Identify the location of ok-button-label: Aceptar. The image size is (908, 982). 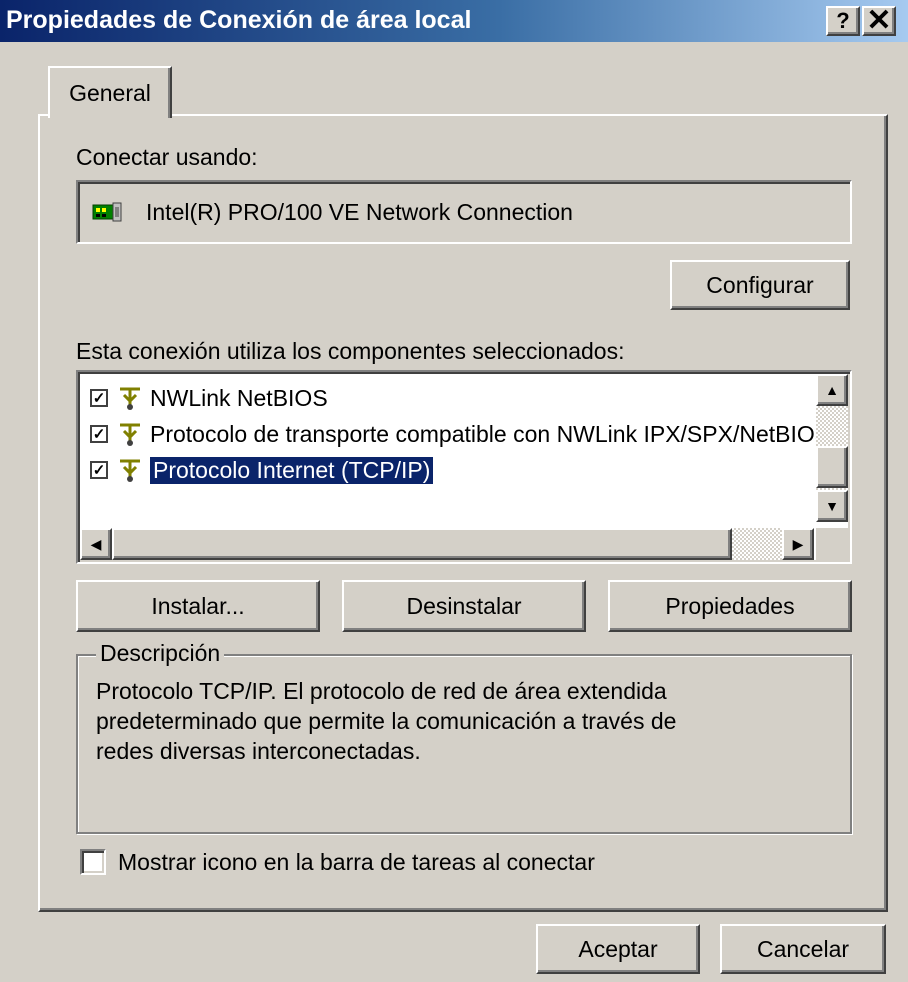
(618, 948).